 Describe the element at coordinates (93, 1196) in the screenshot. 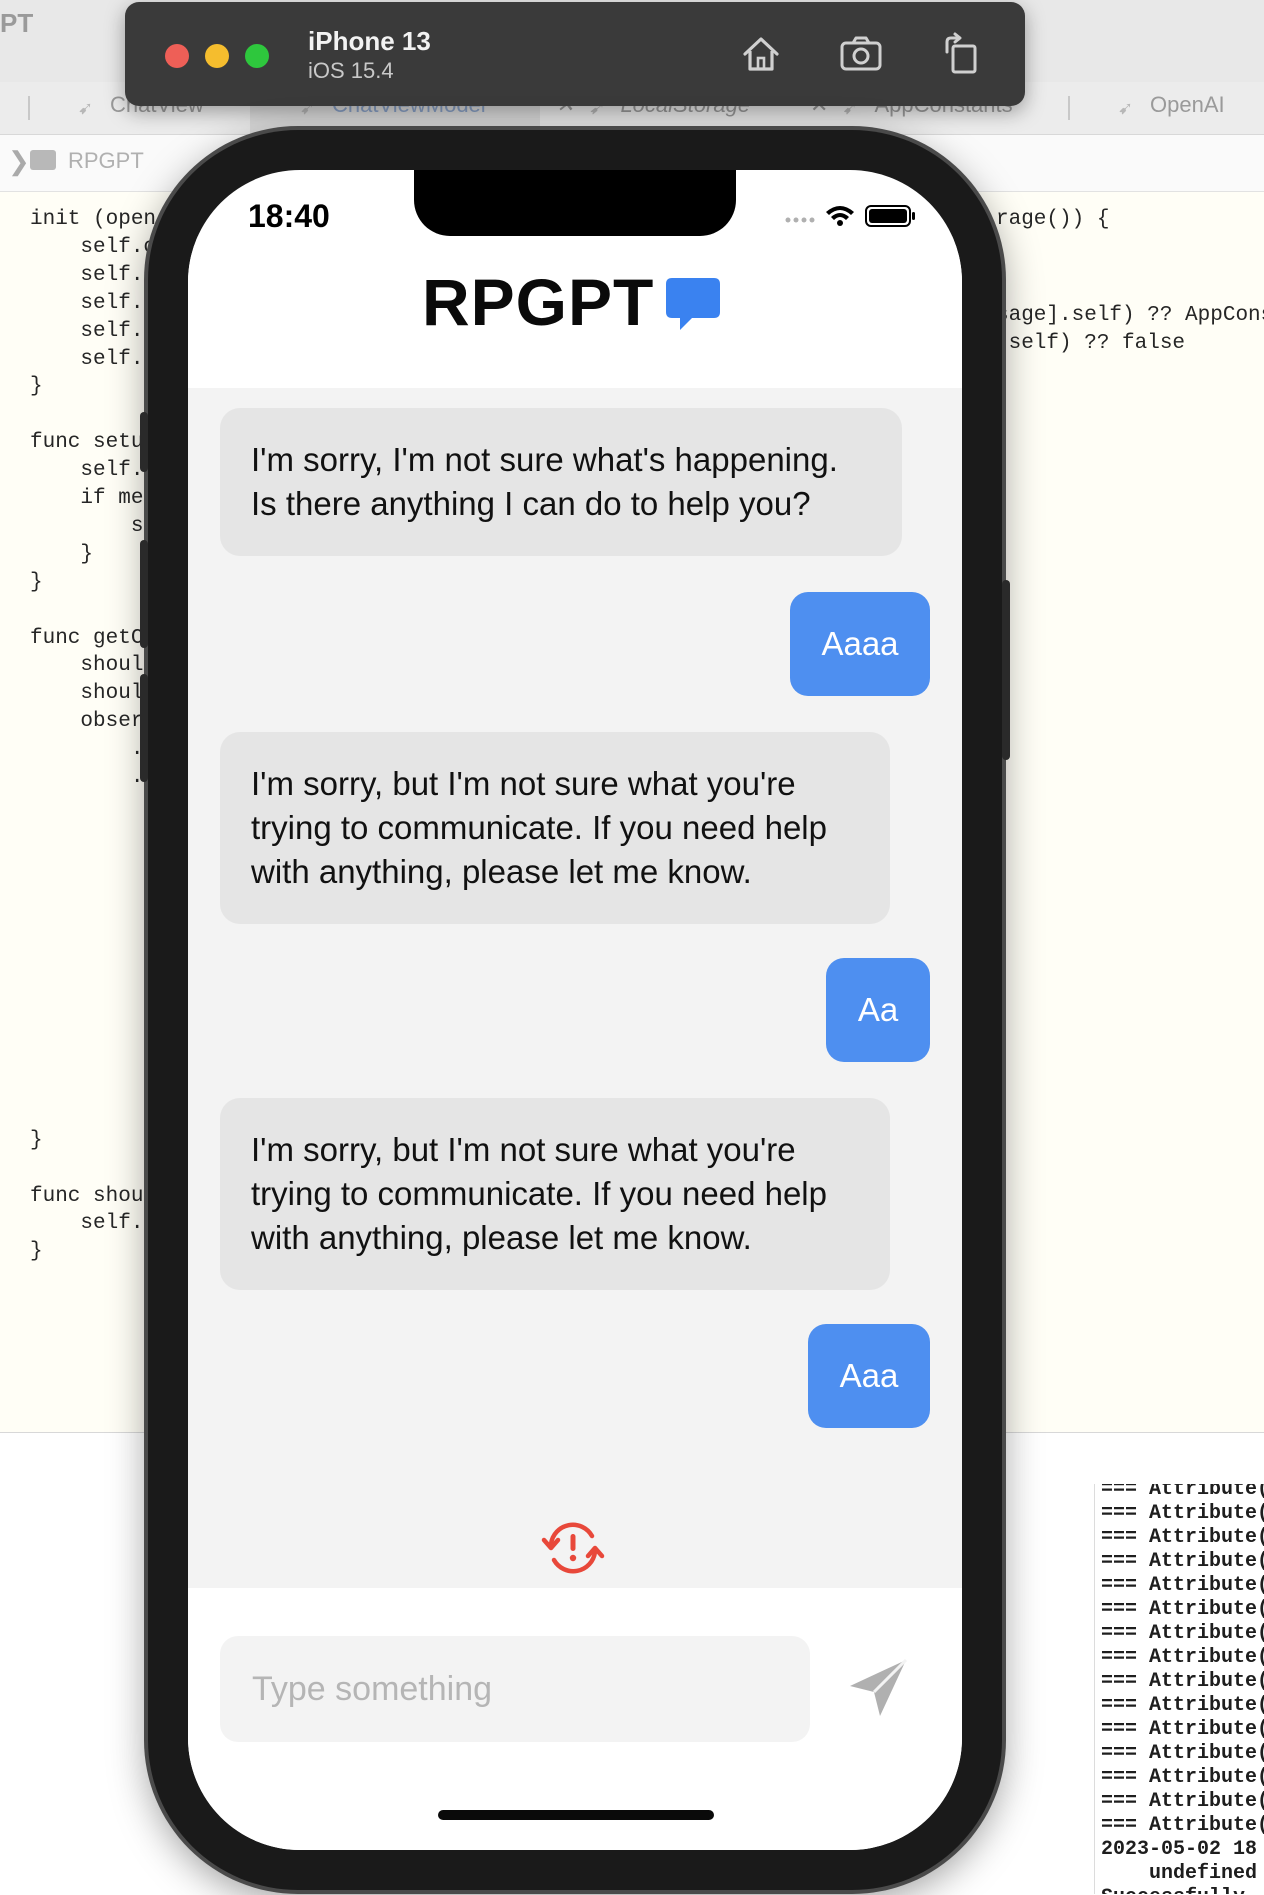

I see `code-line: func shoul` at that location.